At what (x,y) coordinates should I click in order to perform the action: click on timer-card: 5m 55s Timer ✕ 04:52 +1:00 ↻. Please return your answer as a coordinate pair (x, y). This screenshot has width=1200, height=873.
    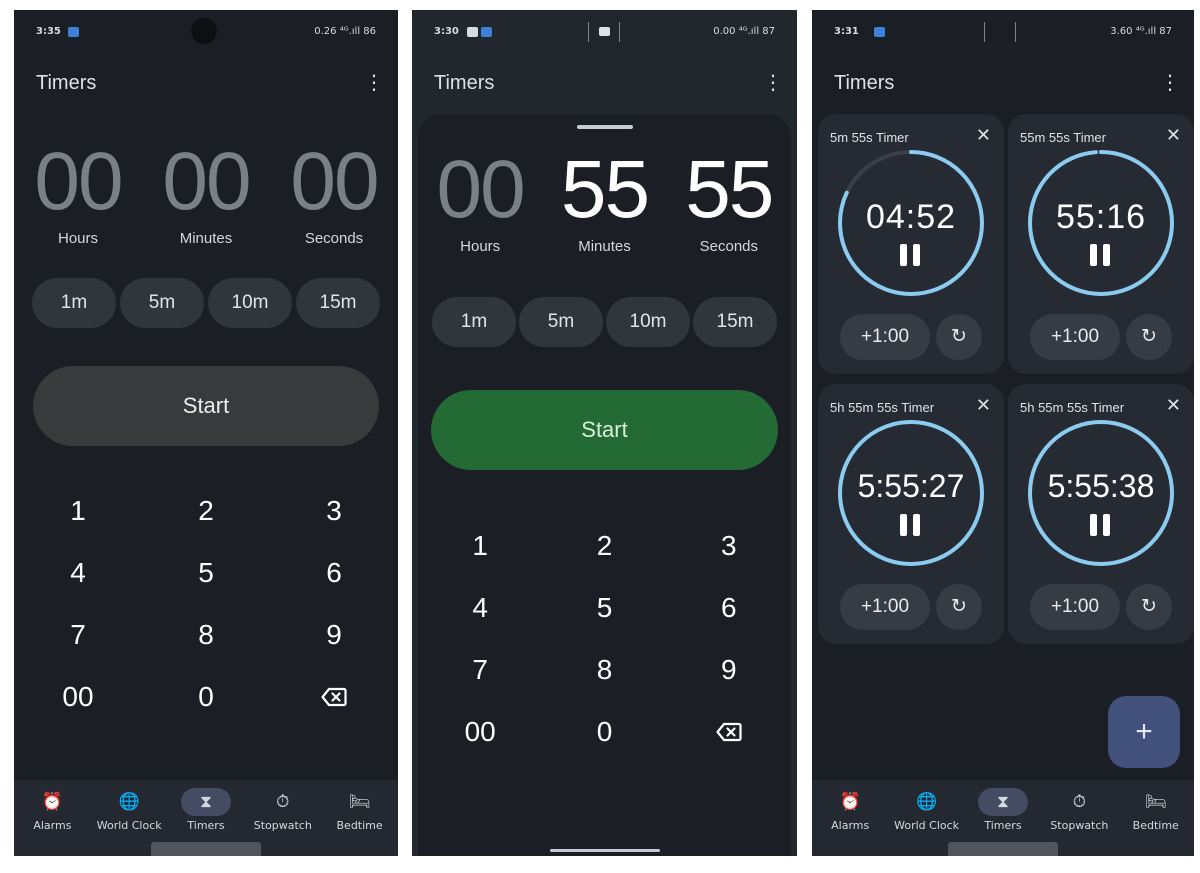
    Looking at the image, I should click on (911, 244).